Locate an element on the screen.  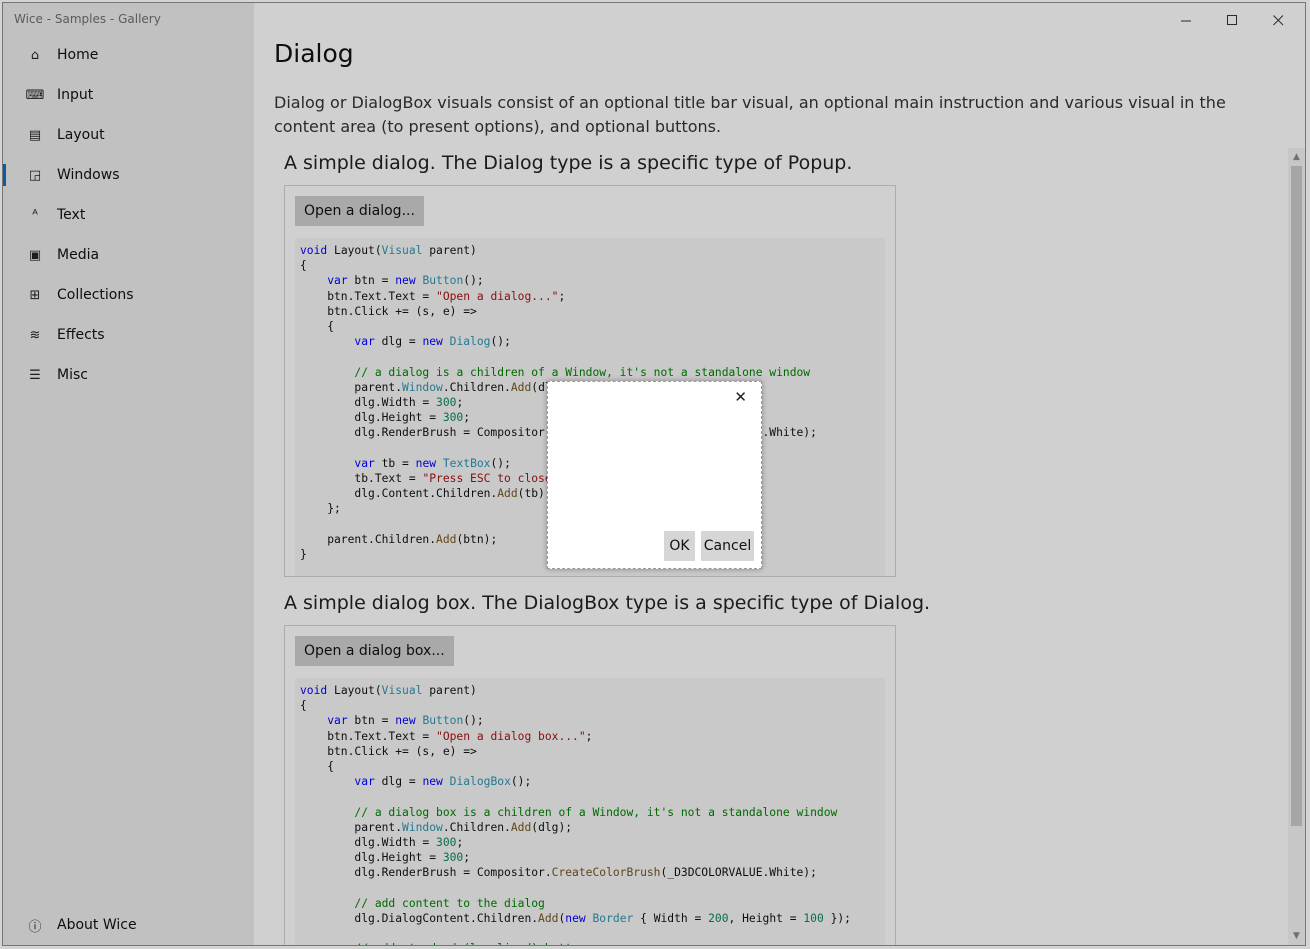
layout-icon: ▤ is located at coordinates (35, 135).